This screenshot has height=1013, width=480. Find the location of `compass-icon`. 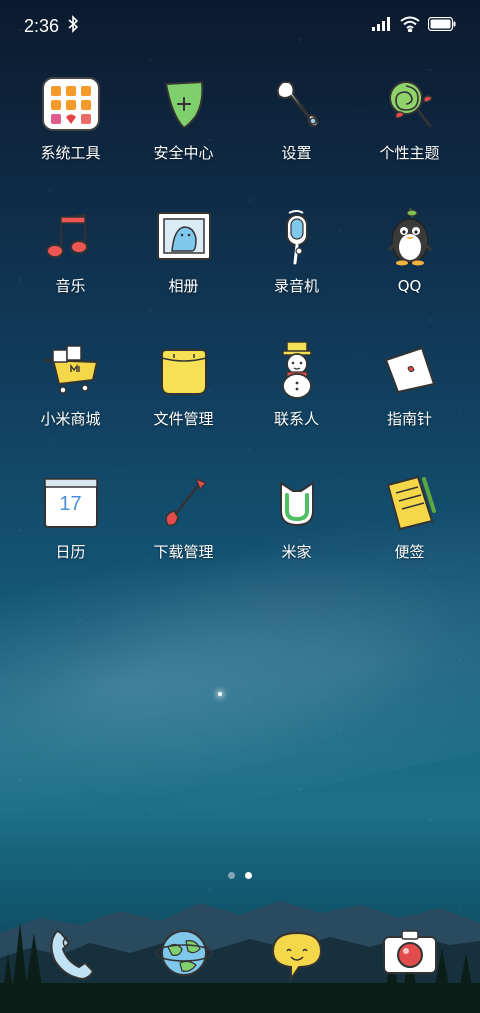

compass-icon is located at coordinates (410, 370).